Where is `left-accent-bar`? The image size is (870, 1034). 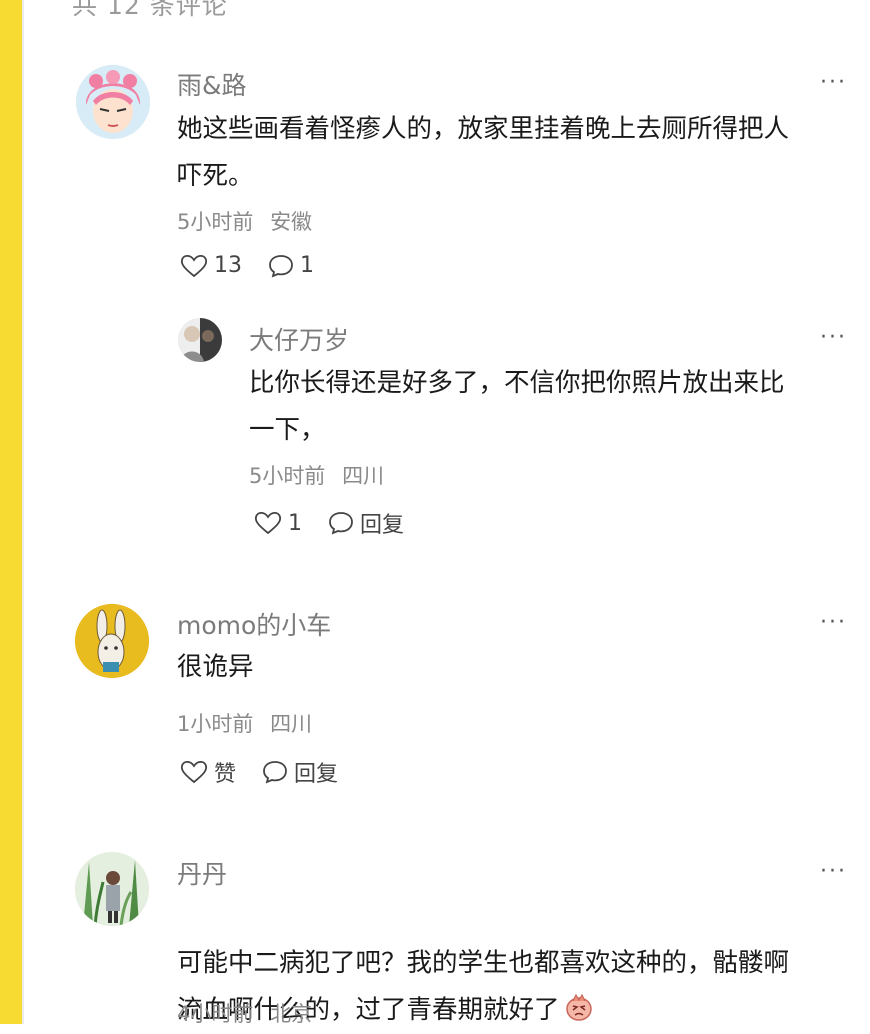 left-accent-bar is located at coordinates (11, 512).